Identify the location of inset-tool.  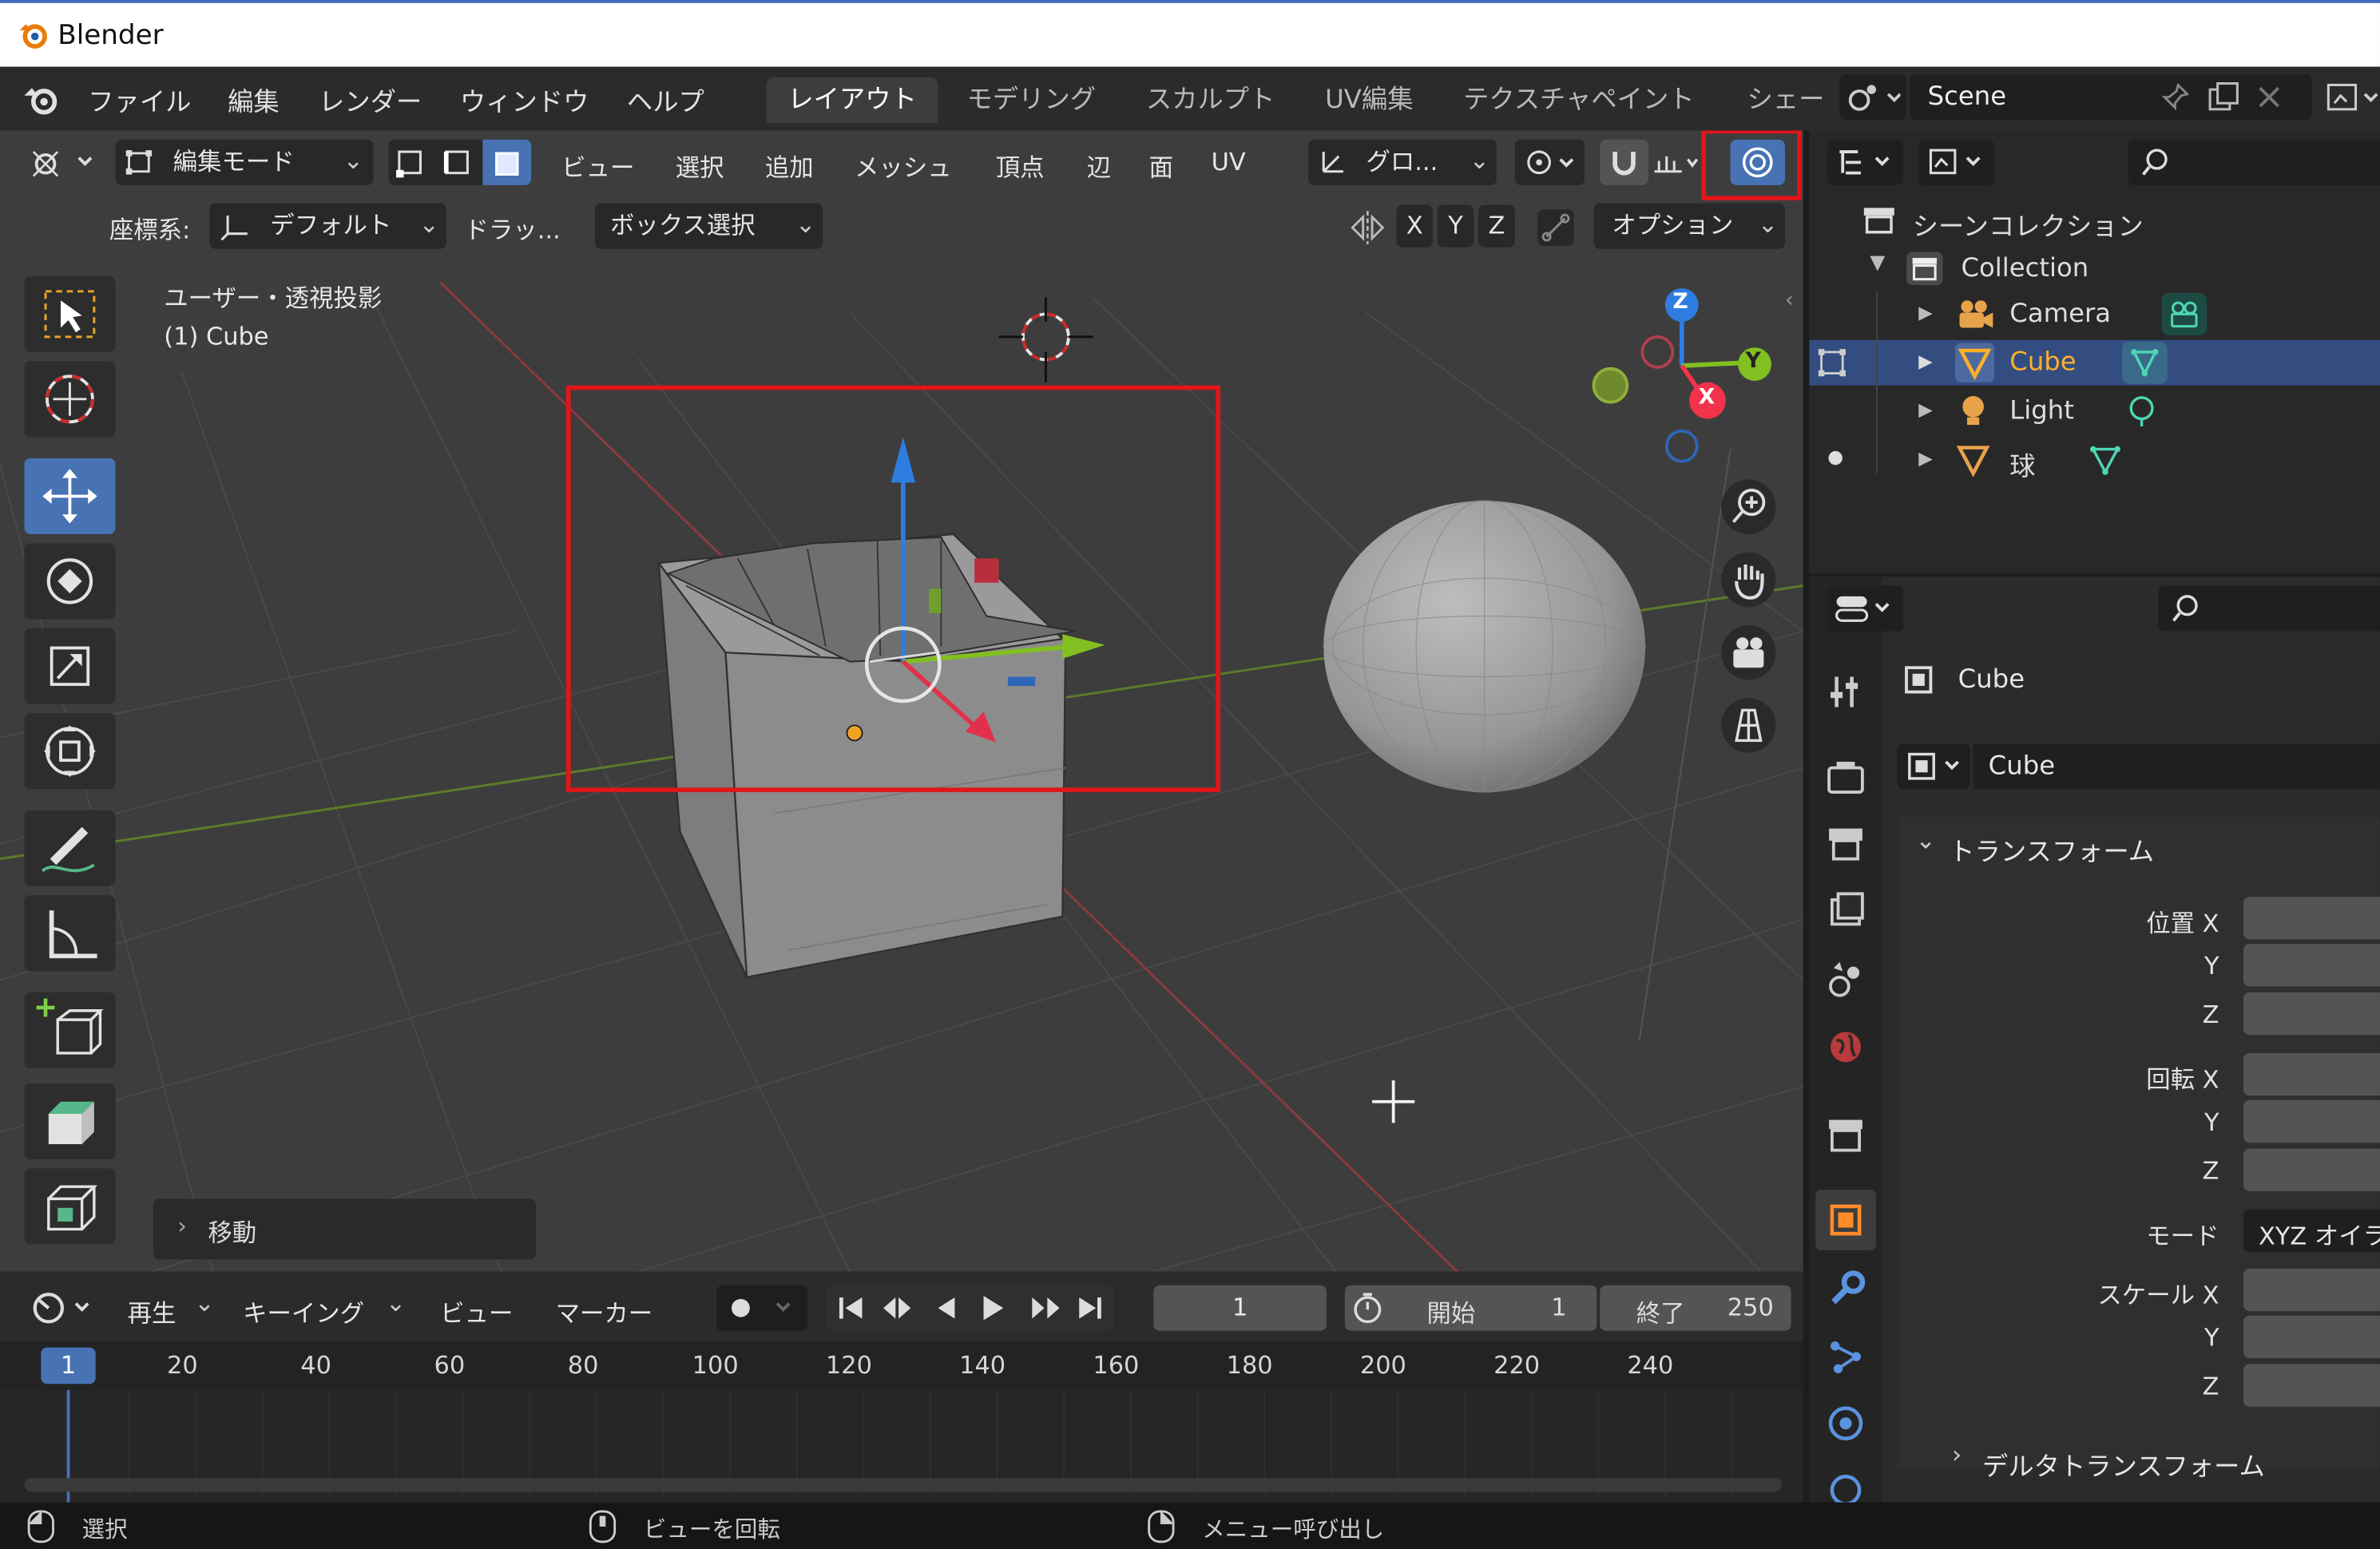
(70, 1206).